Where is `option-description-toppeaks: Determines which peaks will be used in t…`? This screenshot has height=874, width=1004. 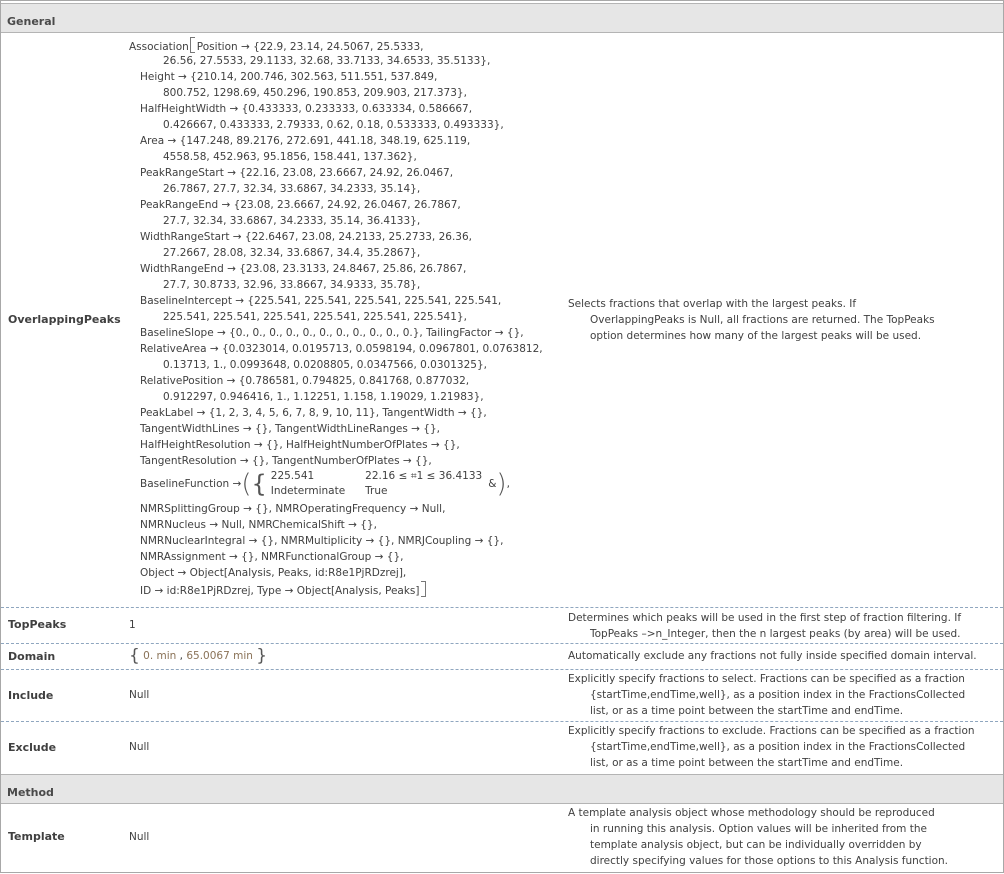 option-description-toppeaks: Determines which peaks will be used in t… is located at coordinates (783, 626).